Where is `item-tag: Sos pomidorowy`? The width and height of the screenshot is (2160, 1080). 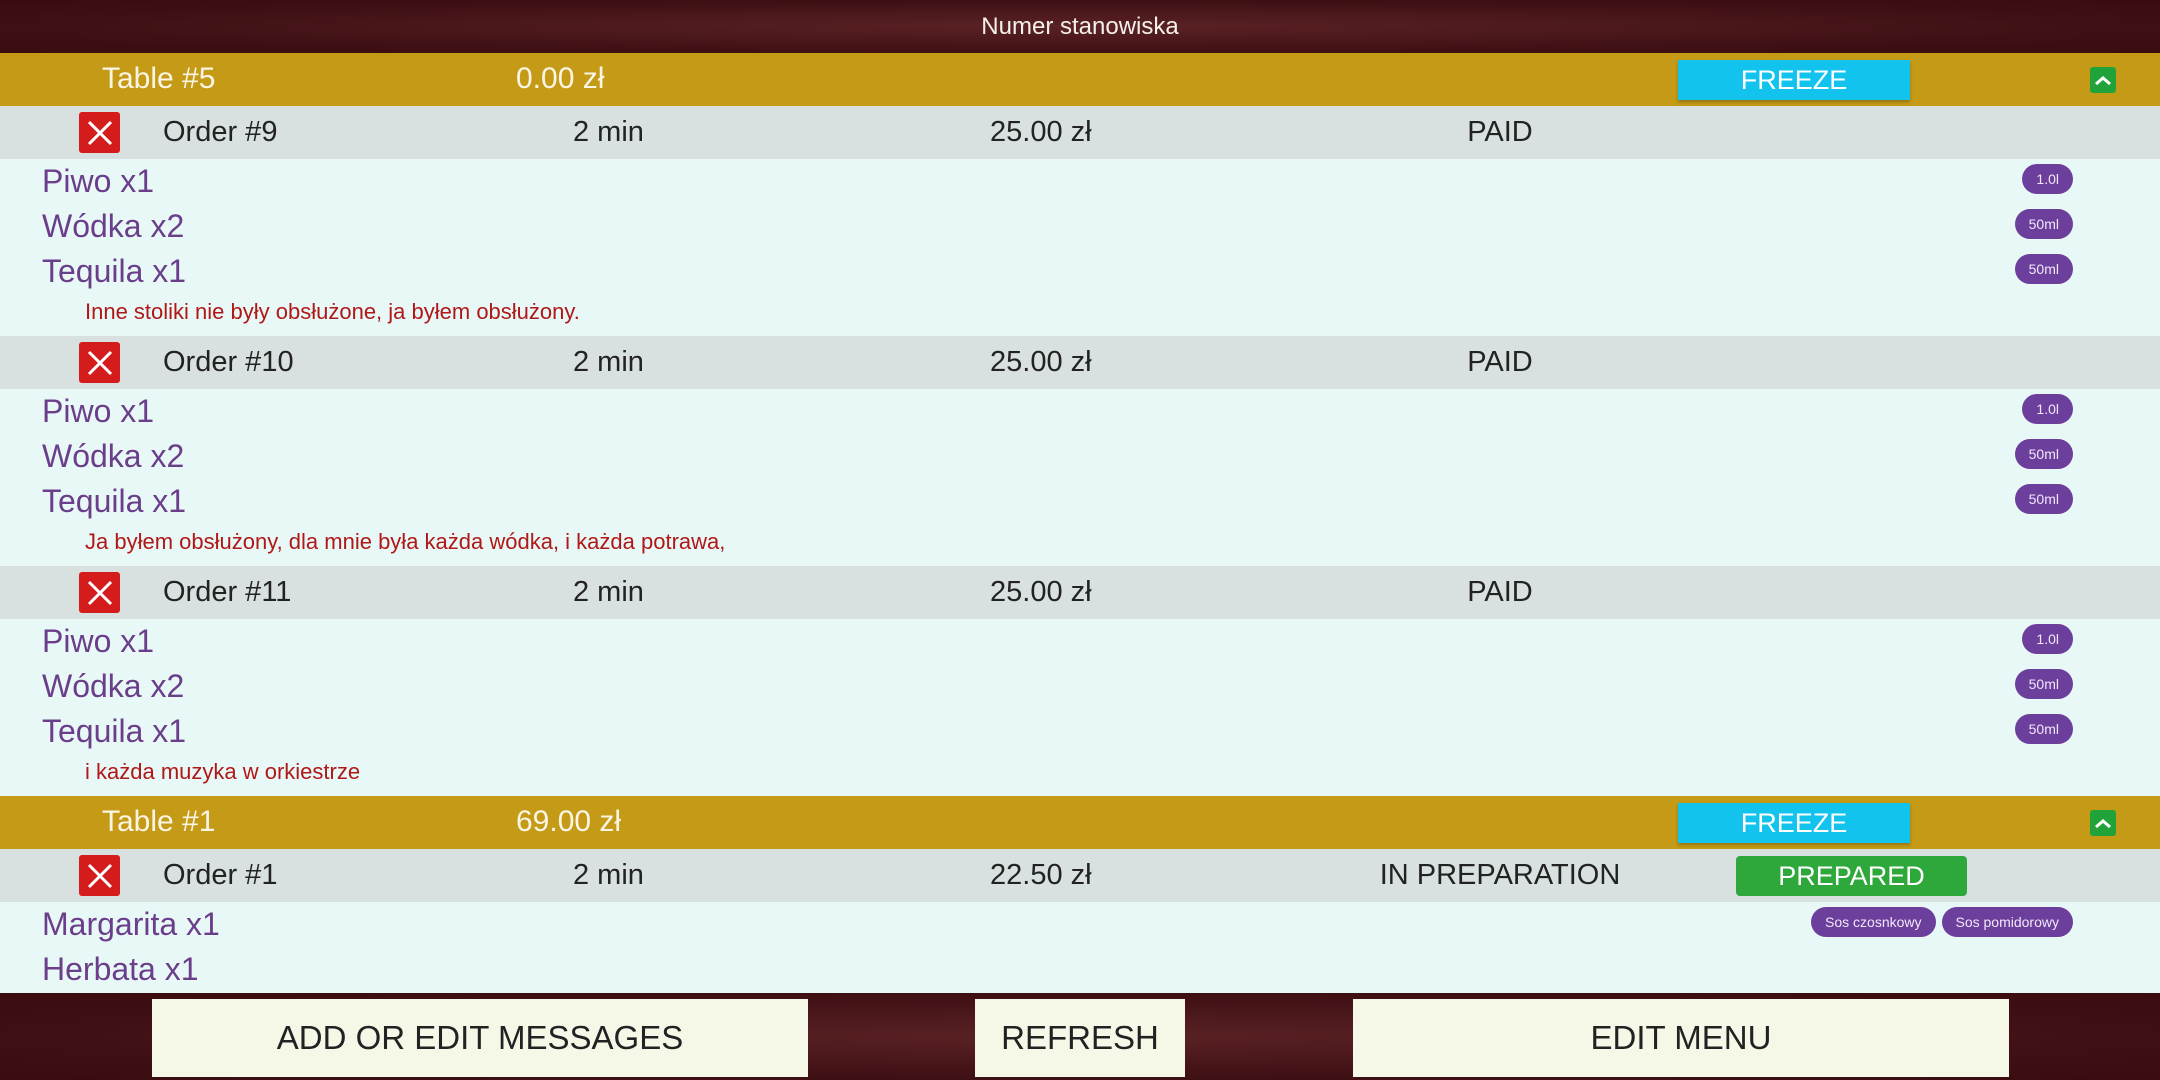 item-tag: Sos pomidorowy is located at coordinates (2007, 922).